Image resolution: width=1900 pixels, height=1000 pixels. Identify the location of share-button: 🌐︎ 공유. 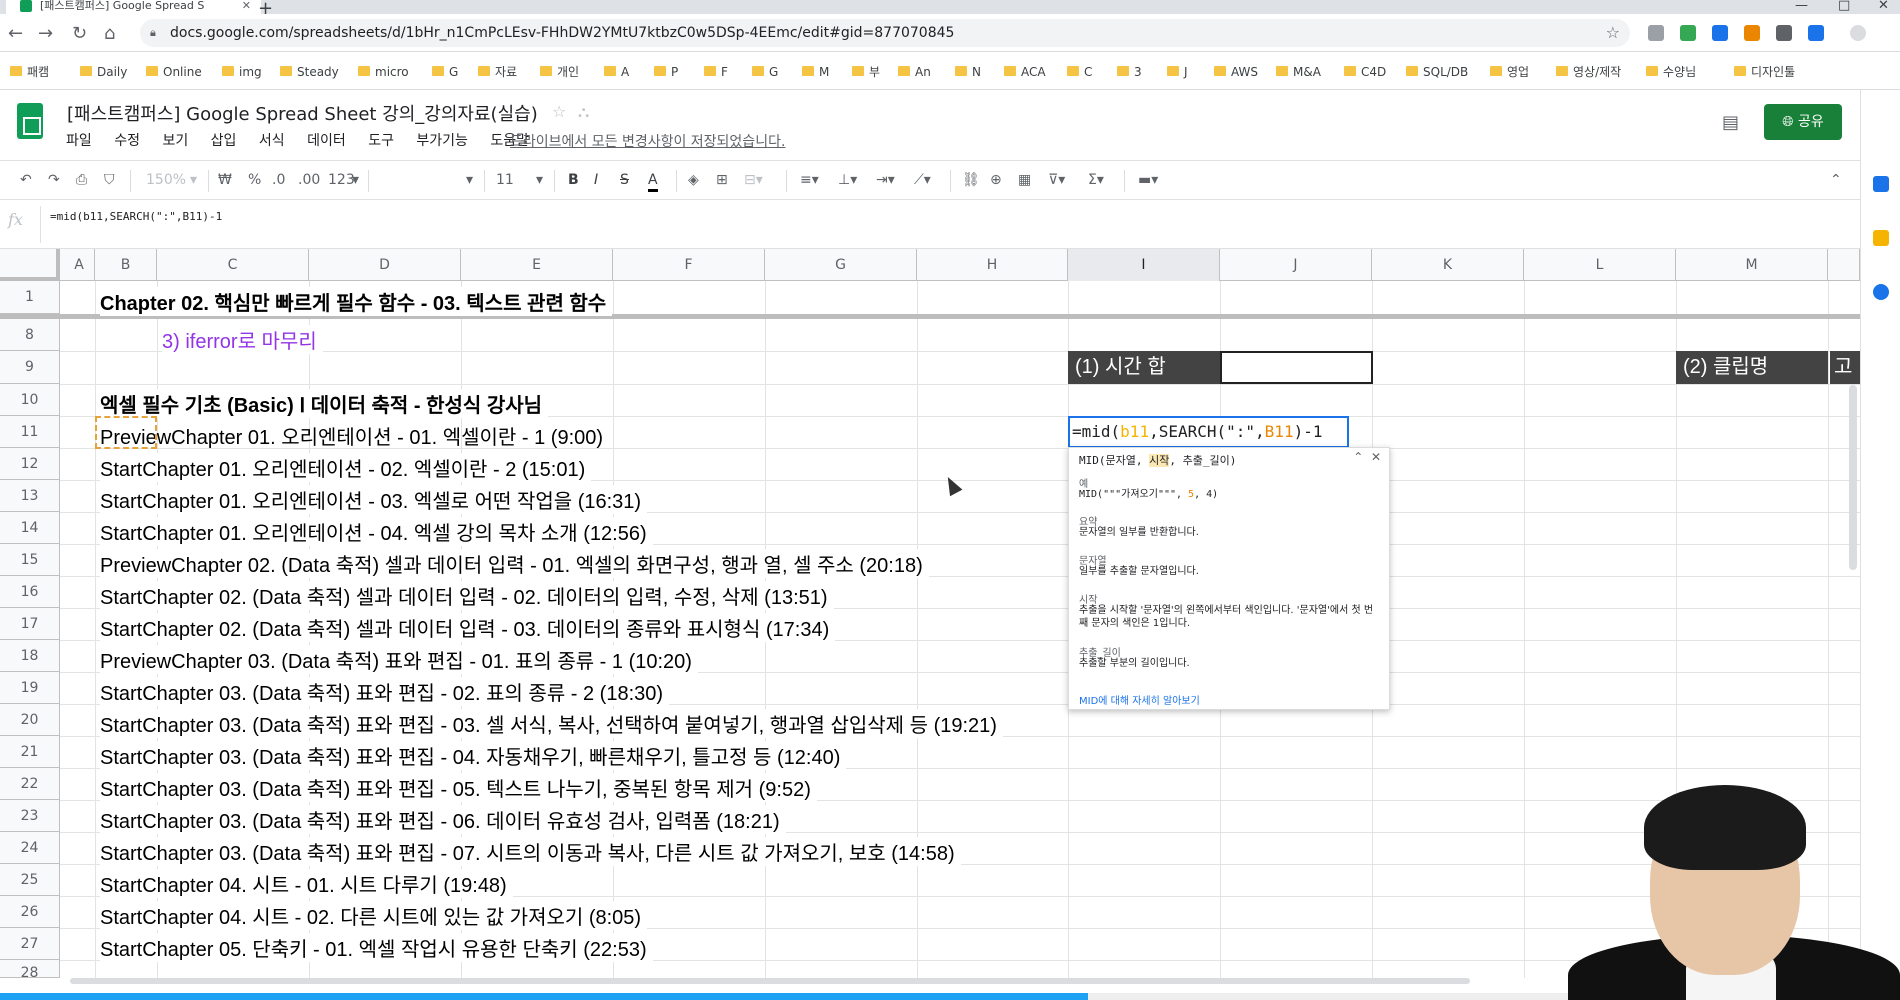
(1803, 122).